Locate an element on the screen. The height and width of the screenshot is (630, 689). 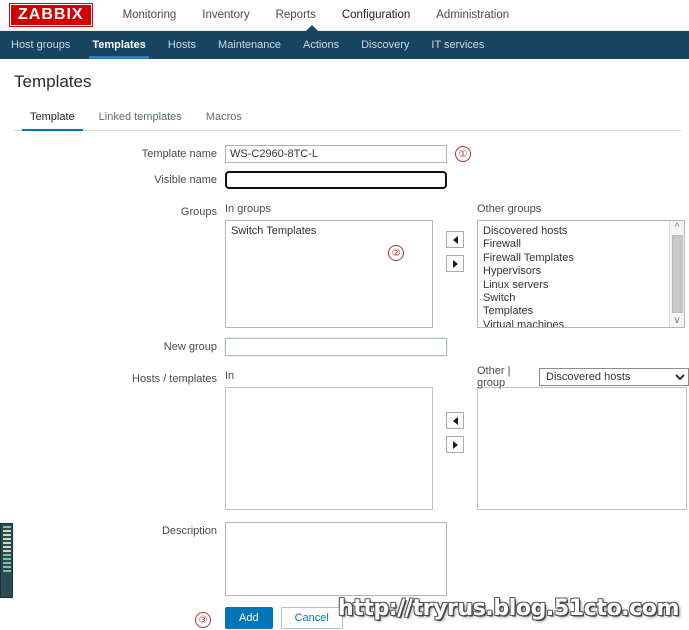
collapsed-sidebar-handle is located at coordinates (6, 560).